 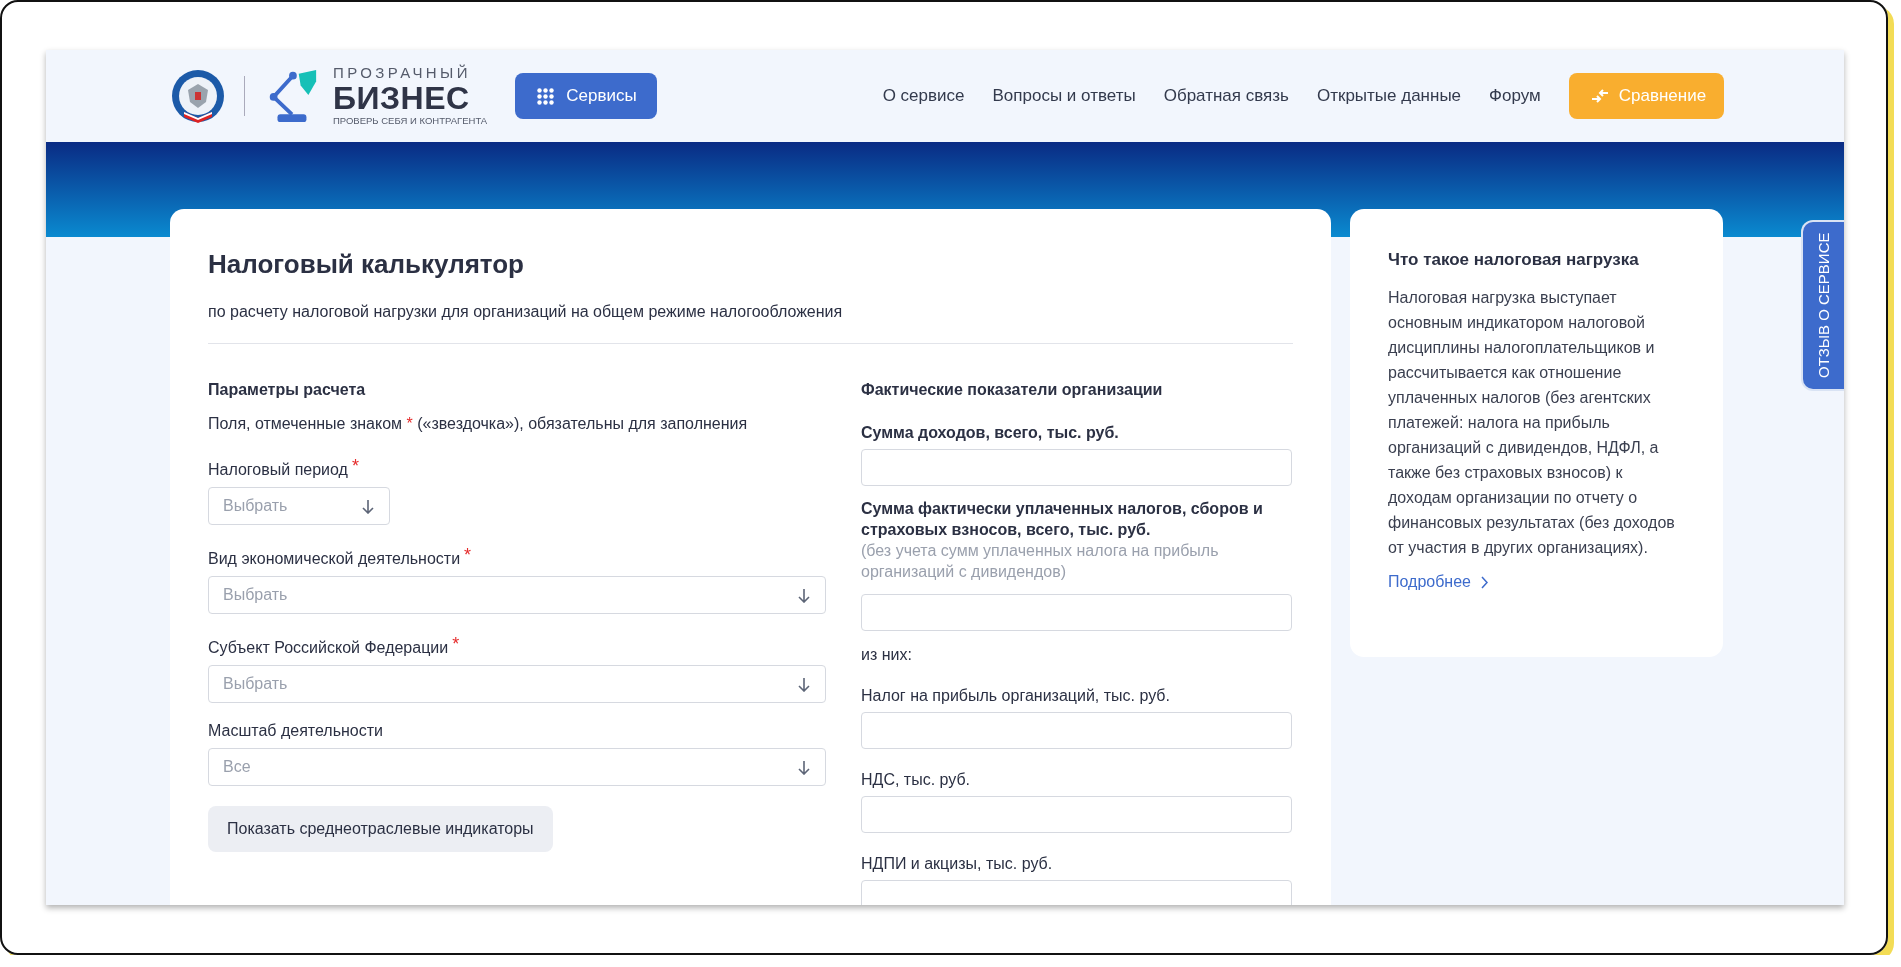 What do you see at coordinates (1064, 96) in the screenshot?
I see `nav-link: Вопросы и ответы` at bounding box center [1064, 96].